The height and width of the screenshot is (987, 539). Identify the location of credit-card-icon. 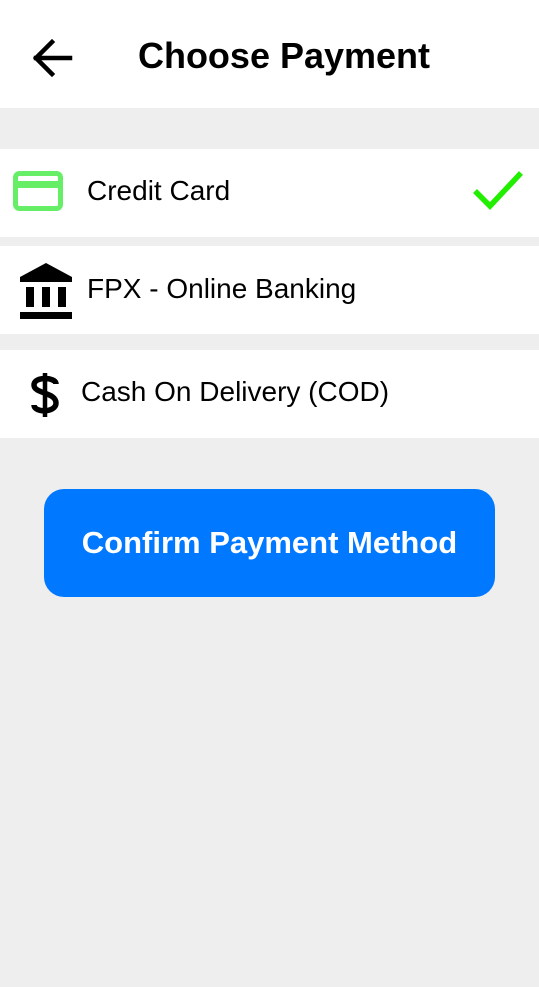
(38, 191).